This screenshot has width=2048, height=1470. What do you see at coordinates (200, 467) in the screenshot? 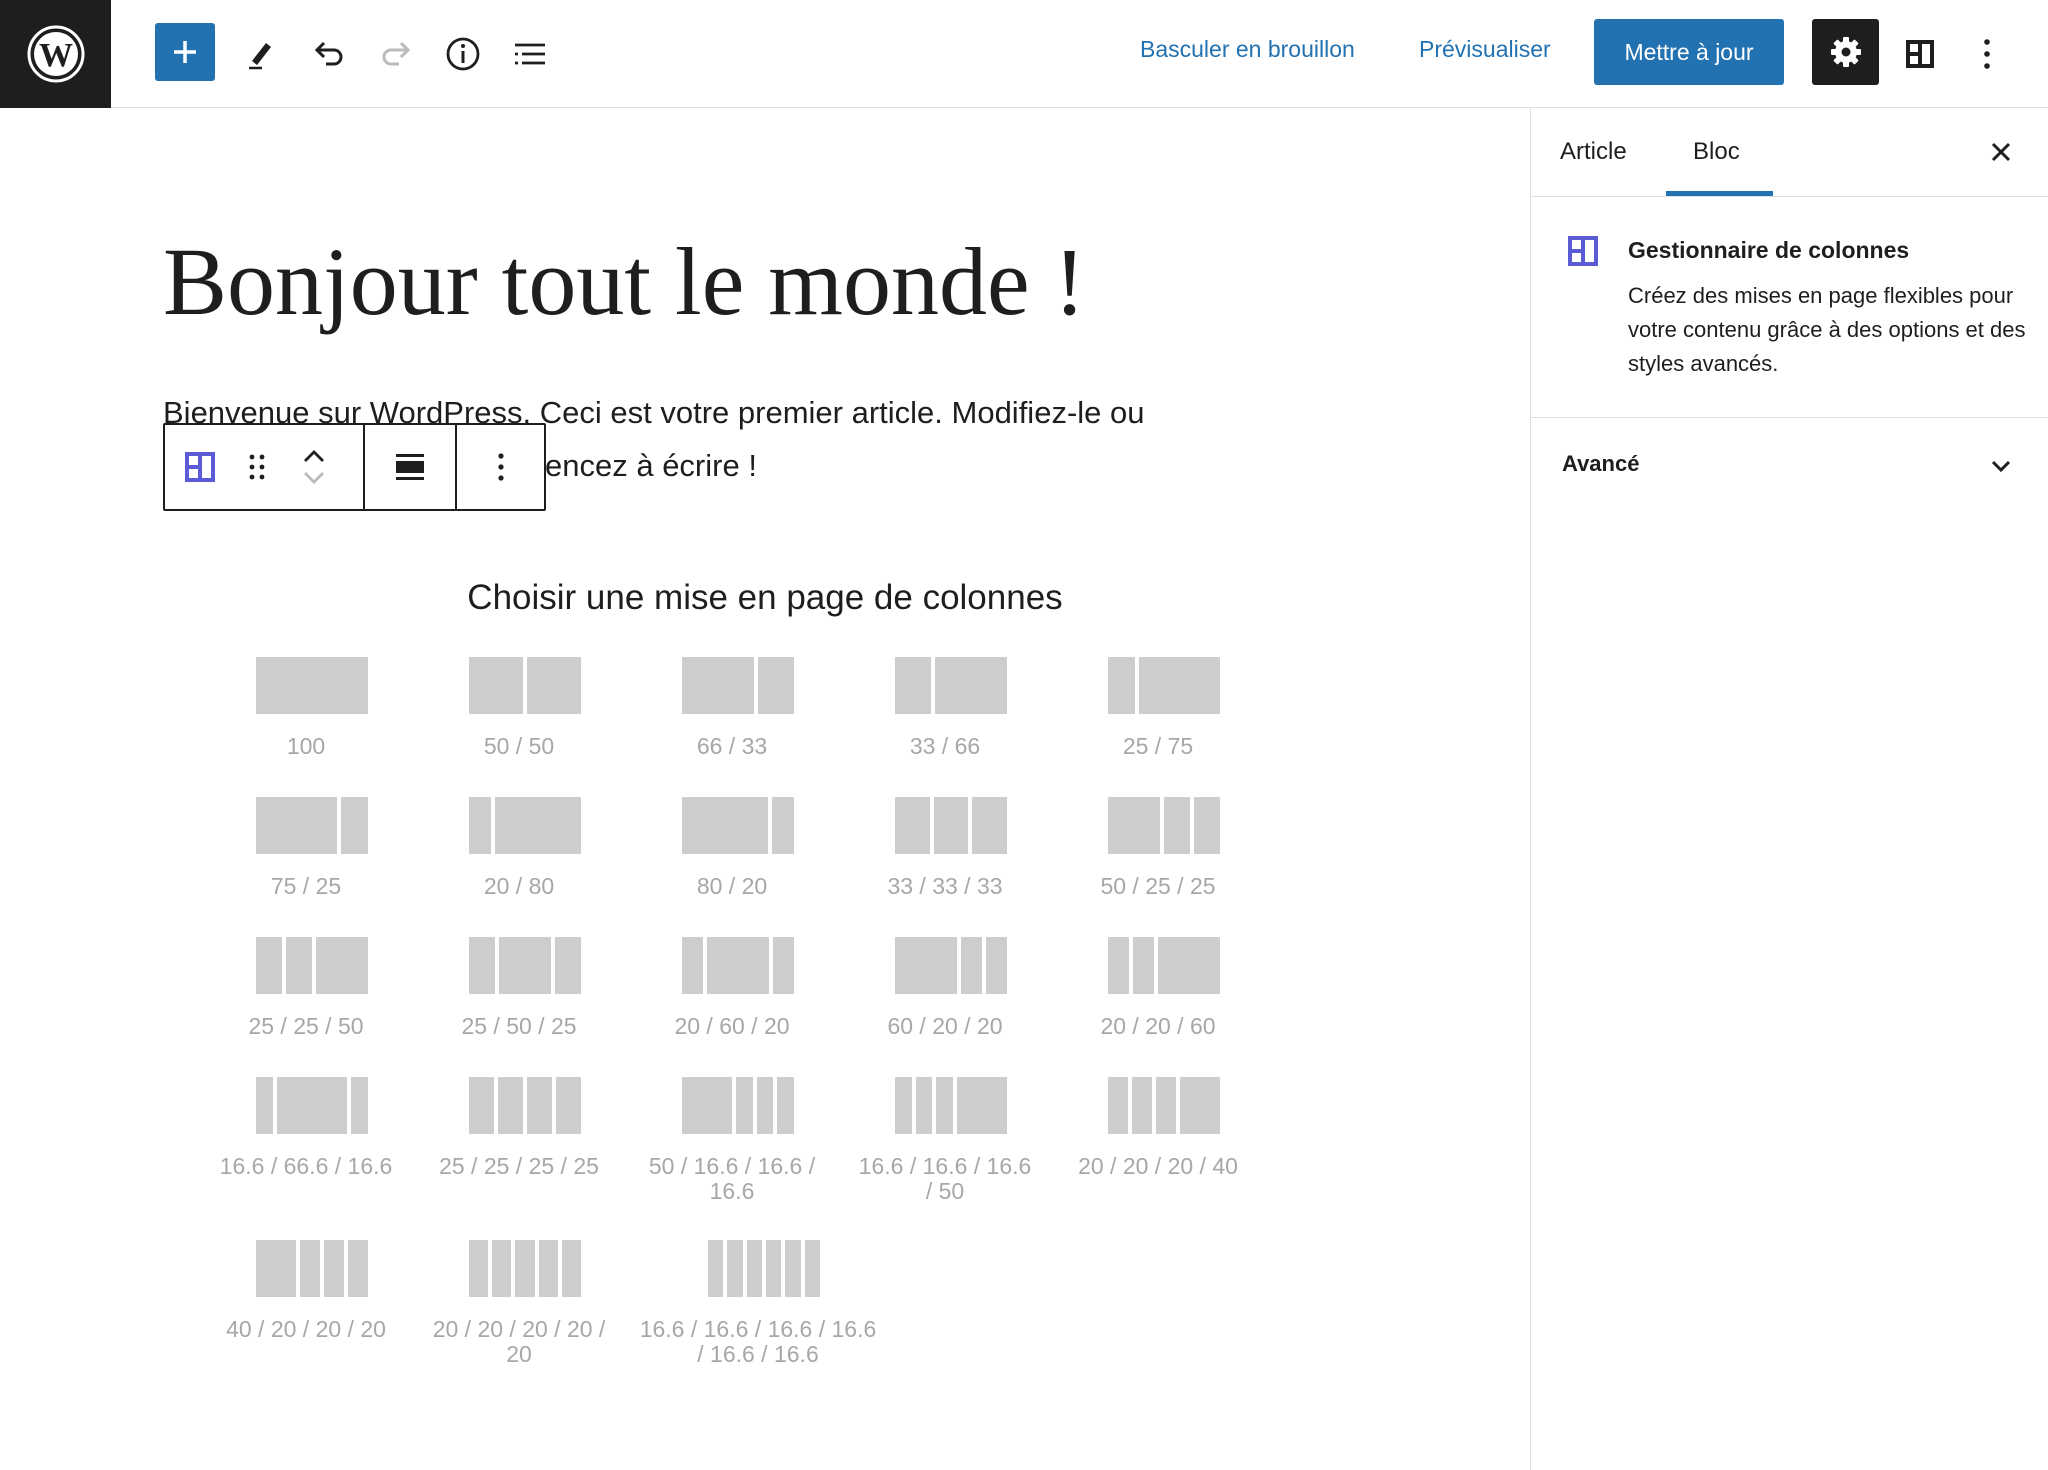
I see `block-type-button` at bounding box center [200, 467].